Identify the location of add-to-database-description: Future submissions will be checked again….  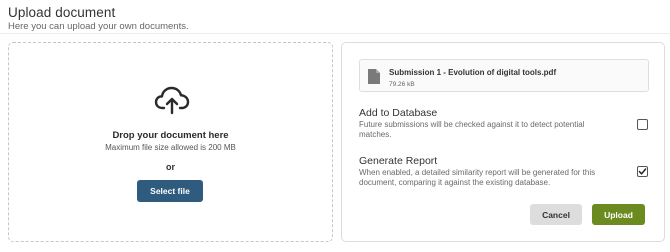
(472, 129).